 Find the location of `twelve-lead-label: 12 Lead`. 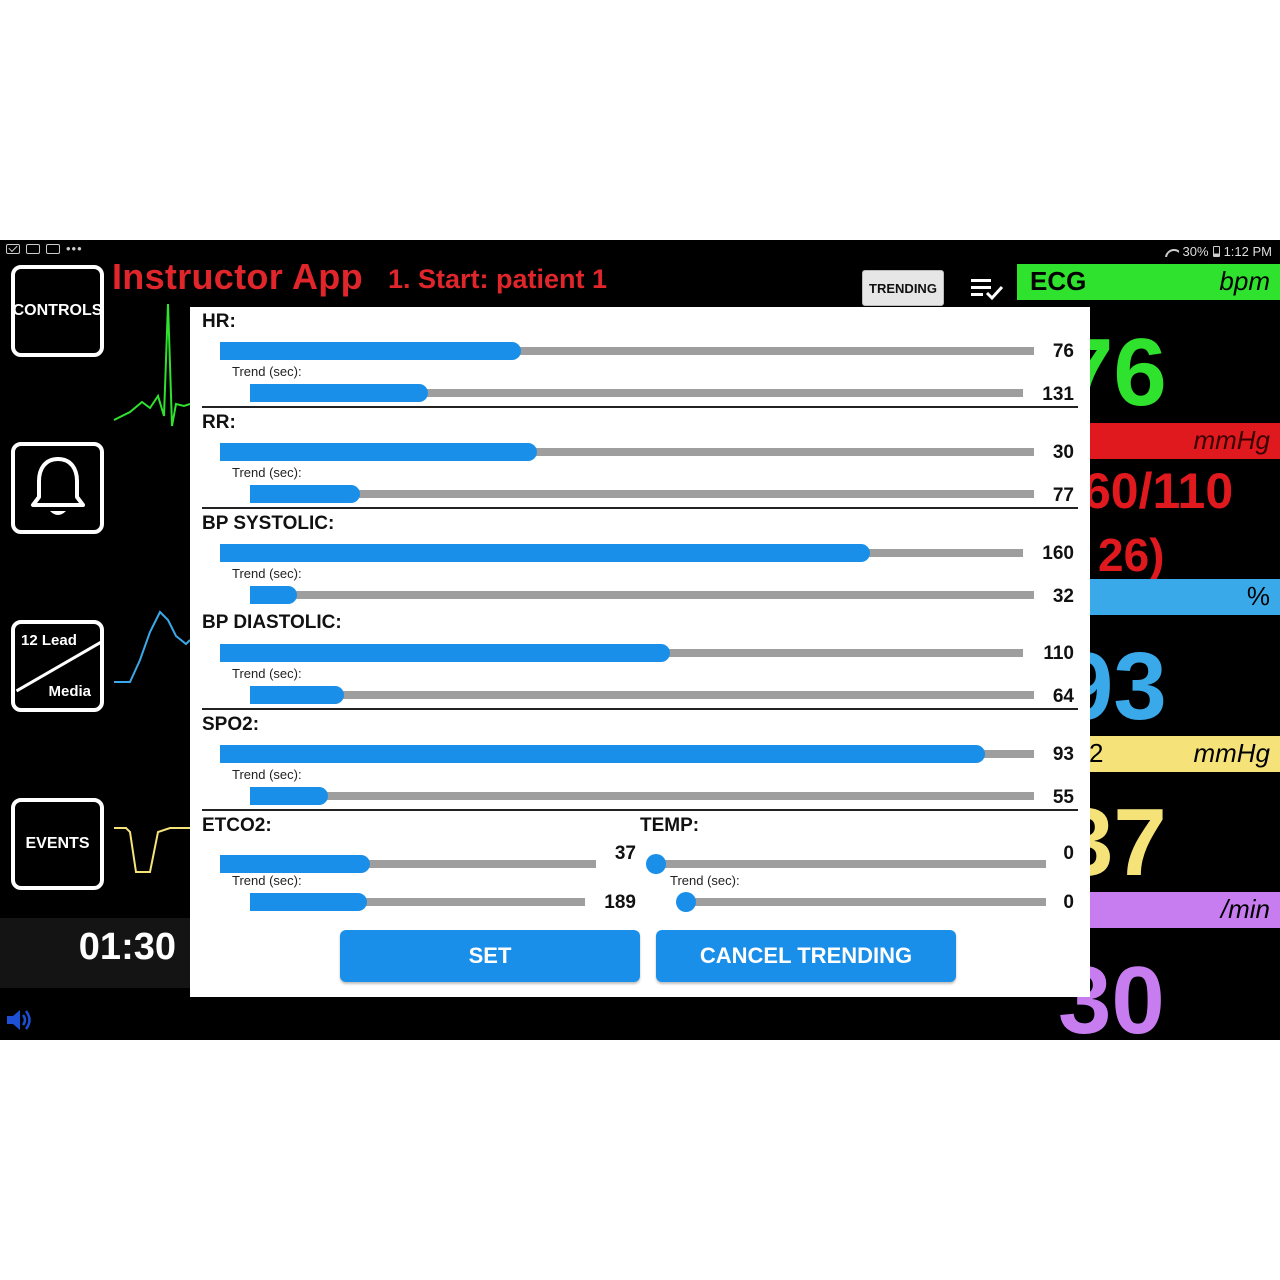

twelve-lead-label: 12 Lead is located at coordinates (49, 640).